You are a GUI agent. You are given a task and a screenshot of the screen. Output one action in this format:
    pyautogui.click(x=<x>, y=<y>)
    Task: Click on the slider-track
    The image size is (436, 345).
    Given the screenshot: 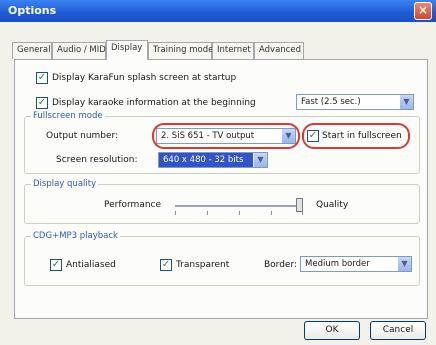 What is the action you would take?
    pyautogui.click(x=239, y=206)
    